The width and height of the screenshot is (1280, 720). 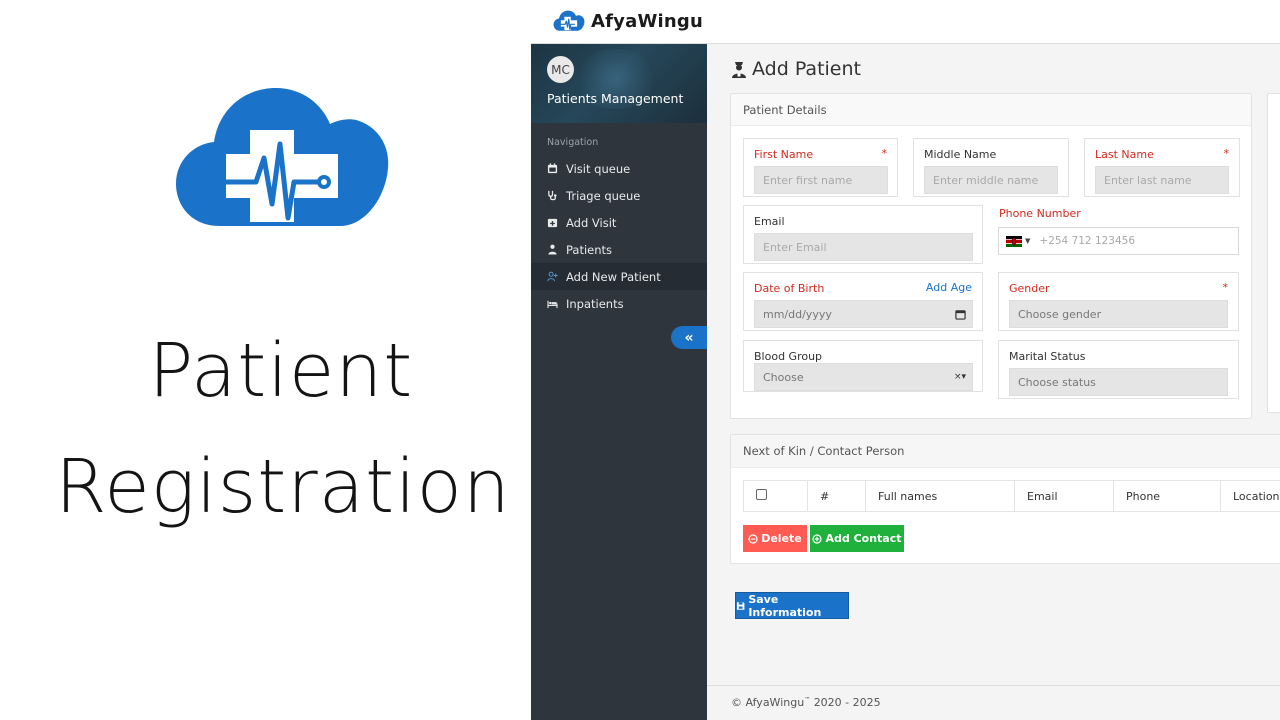 What do you see at coordinates (905, 22) in the screenshot?
I see `top-bar: AfyaWingu` at bounding box center [905, 22].